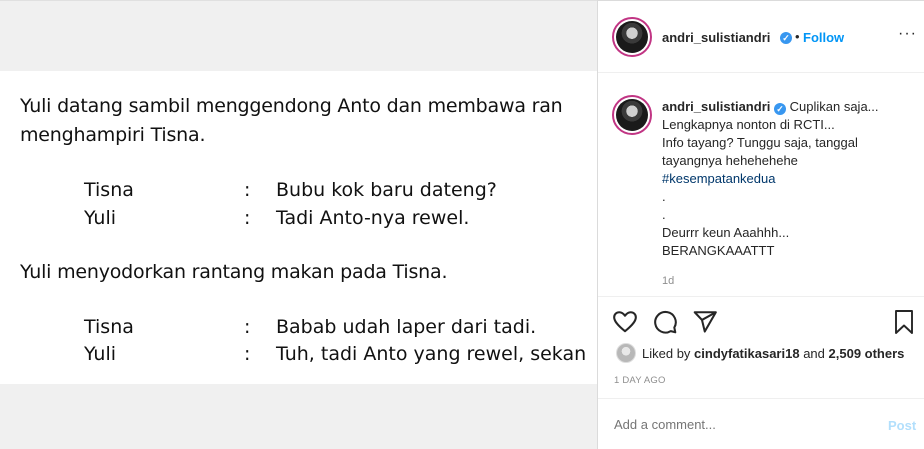 Image resolution: width=924 pixels, height=449 pixels. Describe the element at coordinates (632, 115) in the screenshot. I see `caption-avatar` at that location.